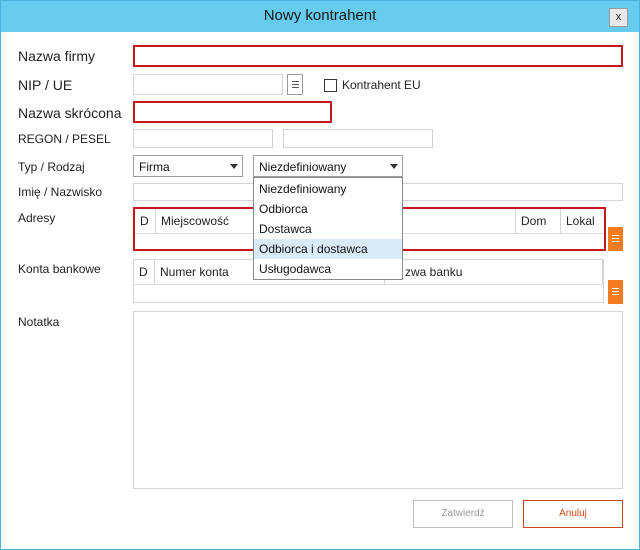 The height and width of the screenshot is (550, 640). Describe the element at coordinates (328, 249) in the screenshot. I see `kind-option-recipient-and-supplier: Odbiorca i dostawca` at that location.